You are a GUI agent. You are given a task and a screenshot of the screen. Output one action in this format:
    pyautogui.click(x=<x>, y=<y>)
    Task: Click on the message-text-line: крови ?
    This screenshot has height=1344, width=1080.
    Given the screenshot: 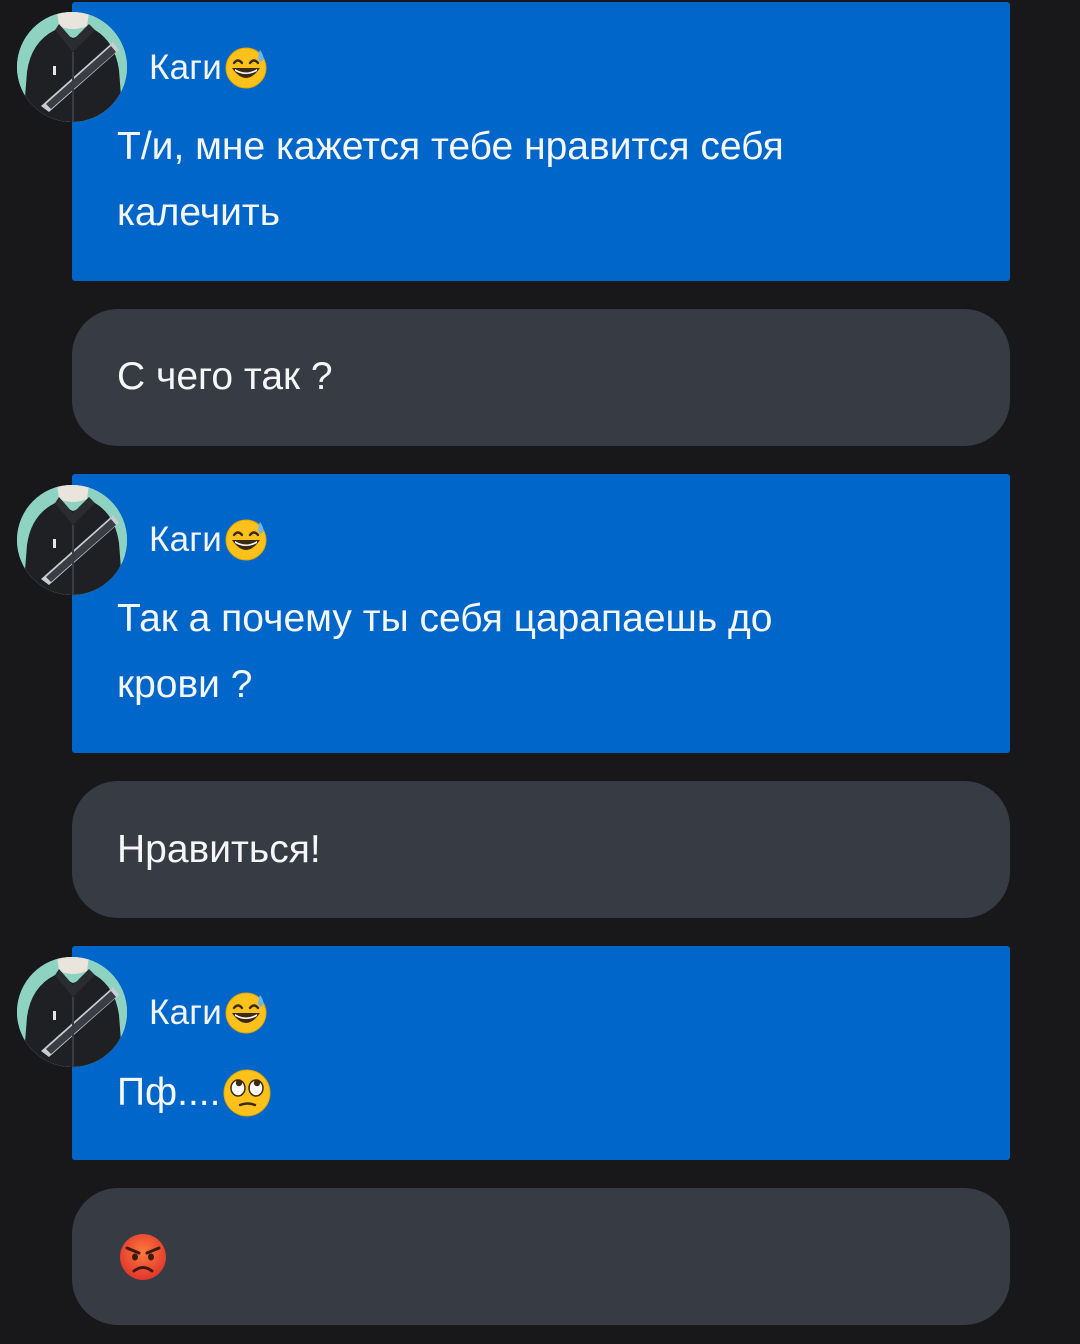 What is the action you would take?
    pyautogui.click(x=185, y=684)
    